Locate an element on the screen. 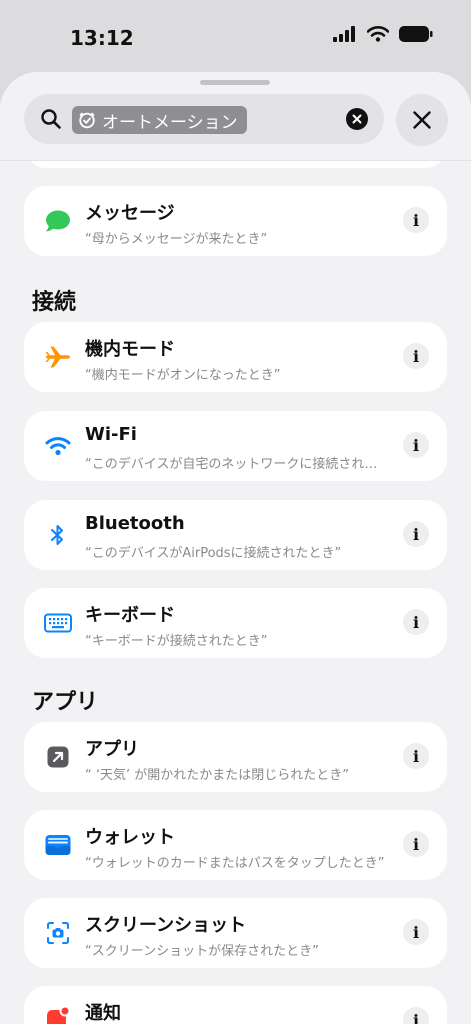 This screenshot has height=1024, width=471. list-item-airplane-mode: 機内モード “機内モードがオンになったとき” i is located at coordinates (235, 357).